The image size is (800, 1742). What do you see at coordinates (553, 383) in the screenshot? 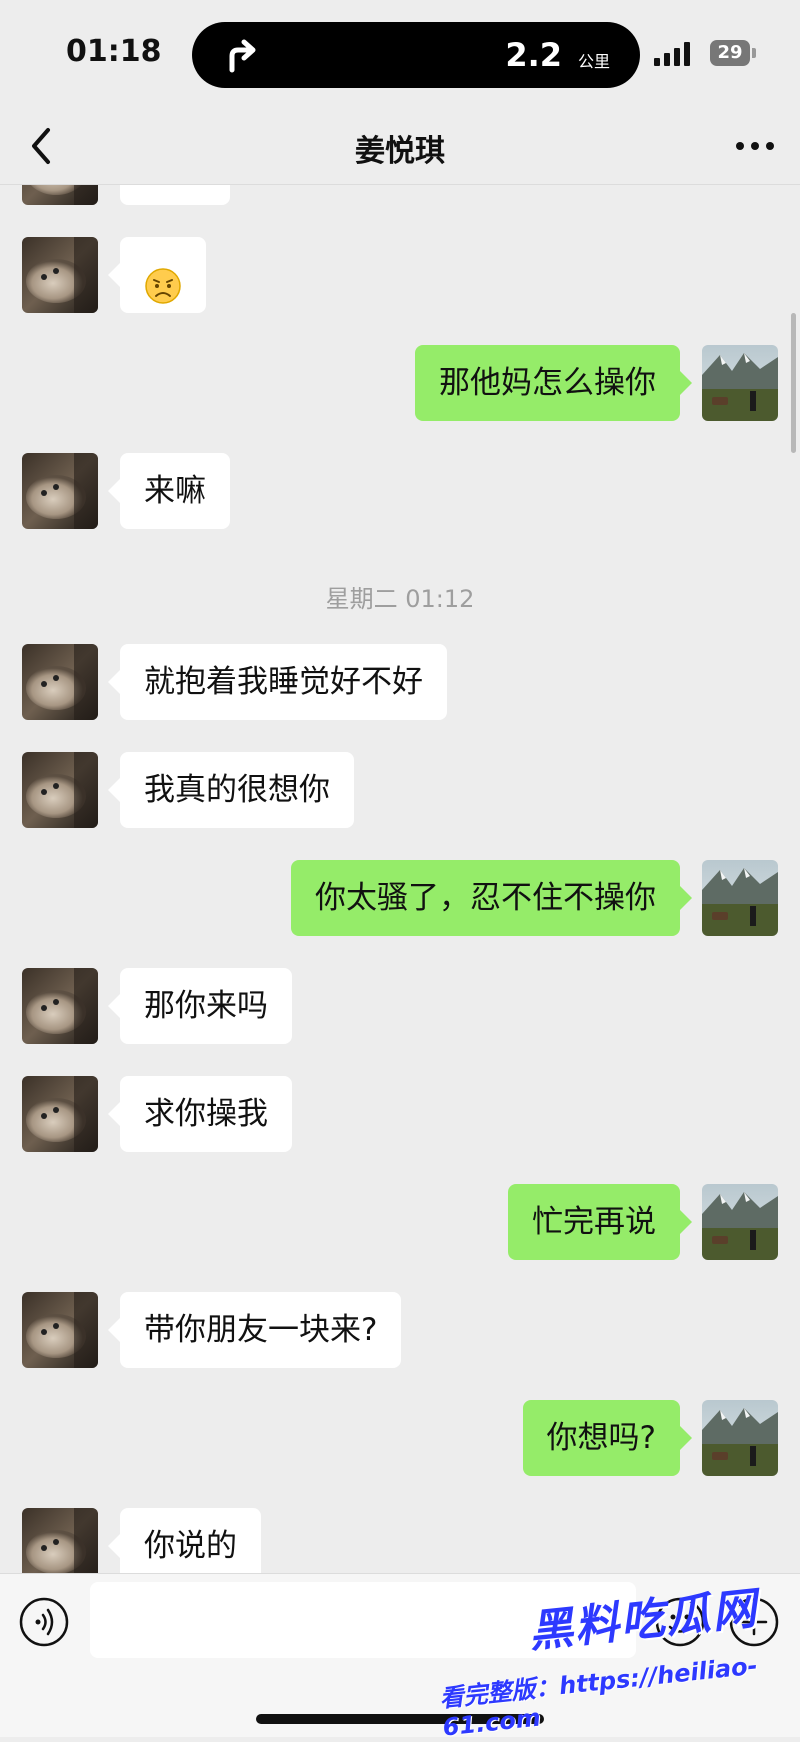
I see `message-bubble: 那他妈怎么操你` at bounding box center [553, 383].